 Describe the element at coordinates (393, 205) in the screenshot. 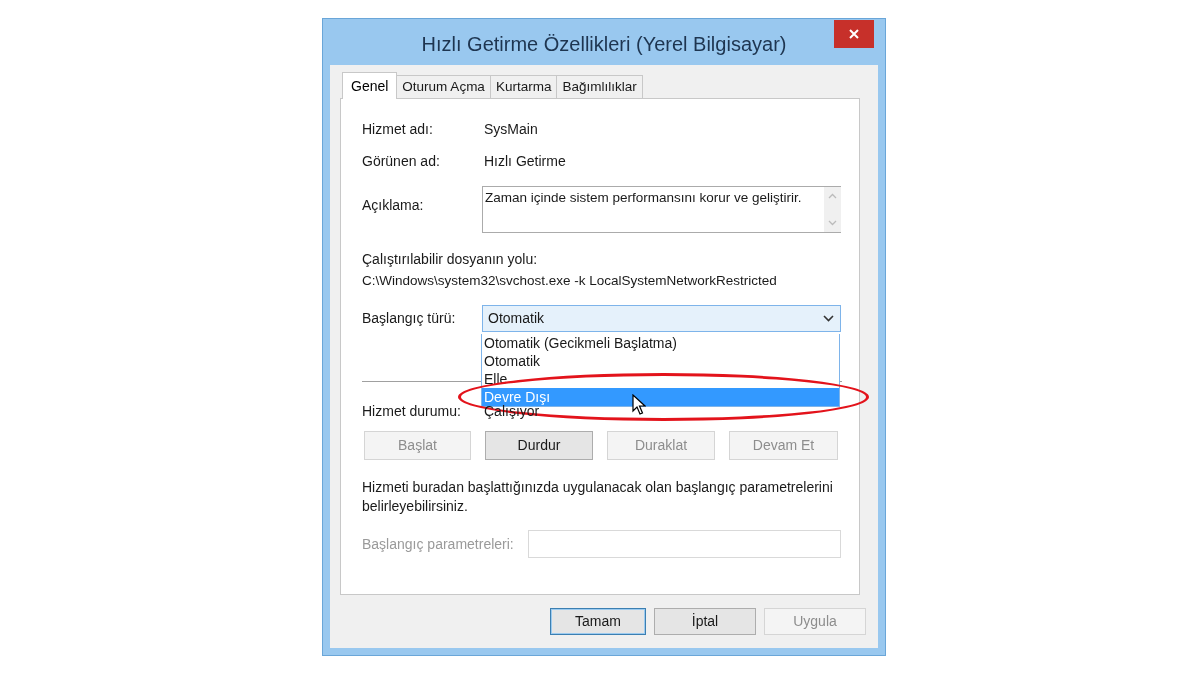

I see `field-label: Açıklama:` at that location.